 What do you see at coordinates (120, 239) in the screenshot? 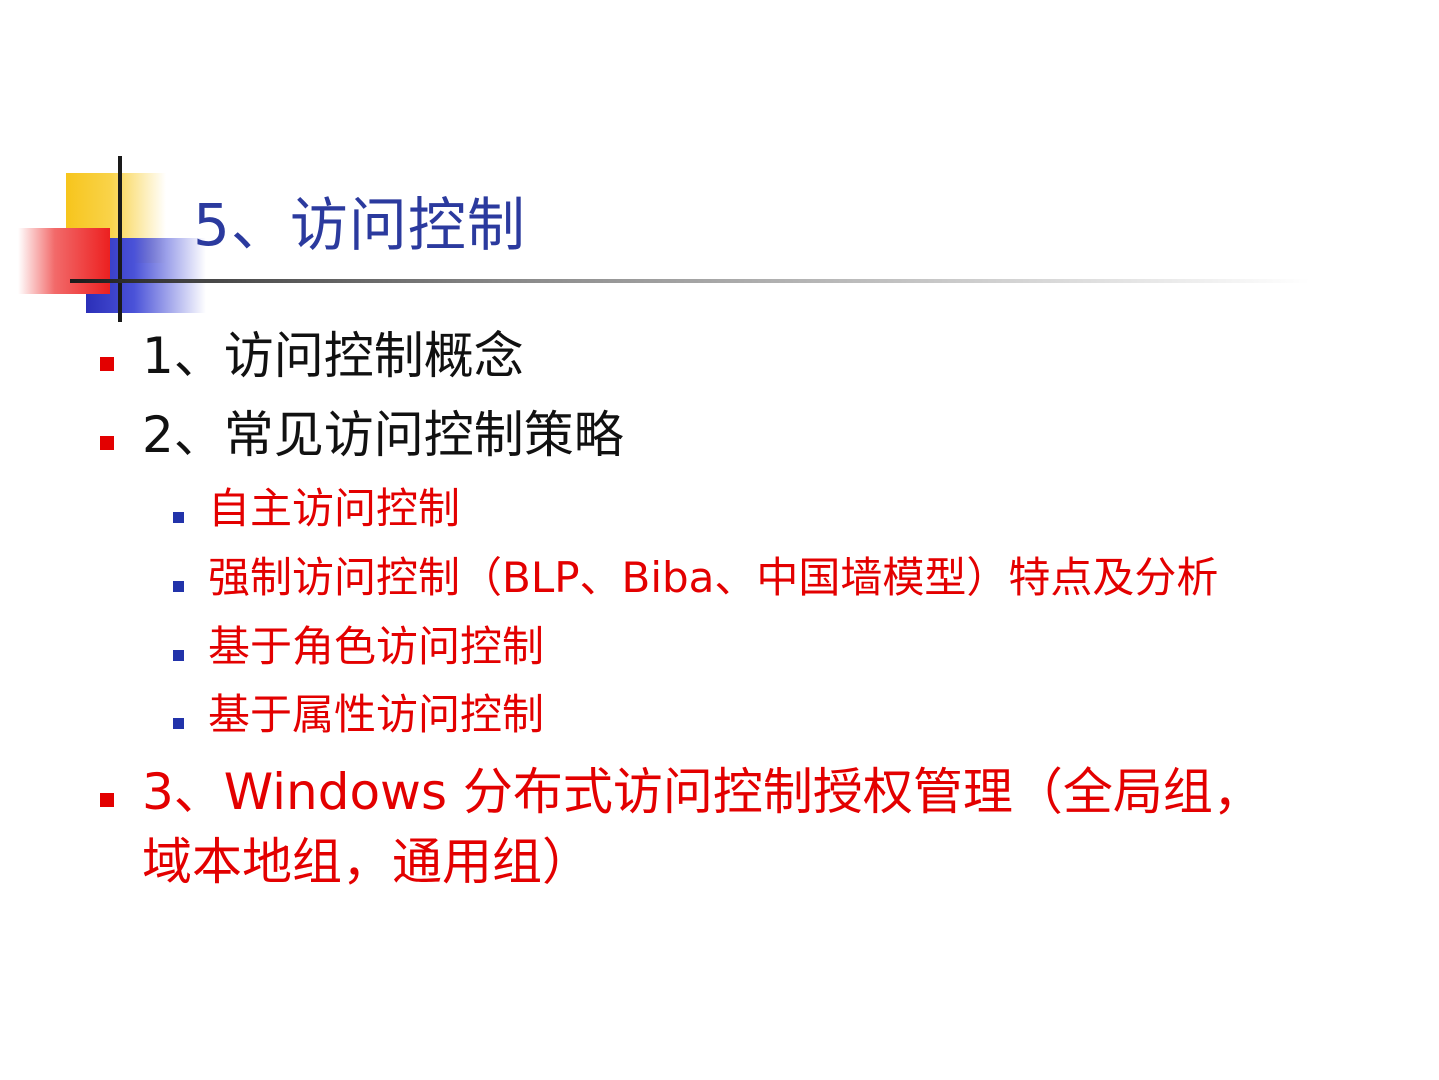
I see `decor-vertical-line` at bounding box center [120, 239].